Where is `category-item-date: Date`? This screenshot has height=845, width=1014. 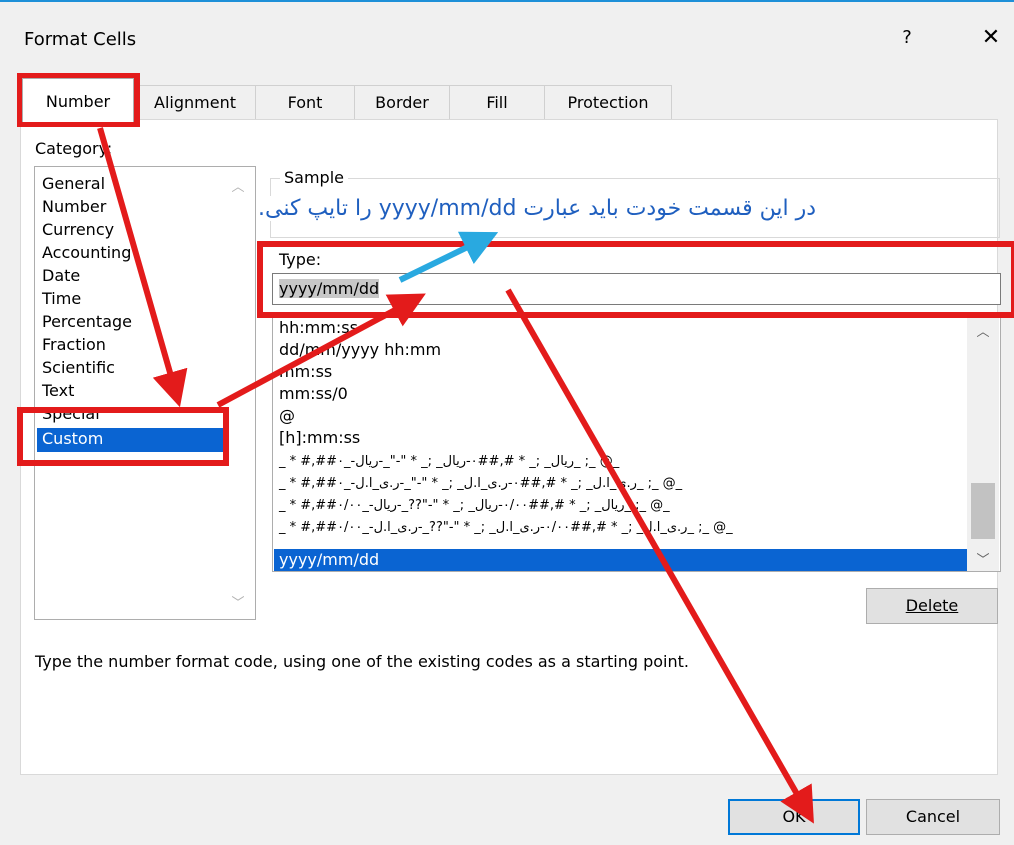 category-item-date: Date is located at coordinates (61, 277).